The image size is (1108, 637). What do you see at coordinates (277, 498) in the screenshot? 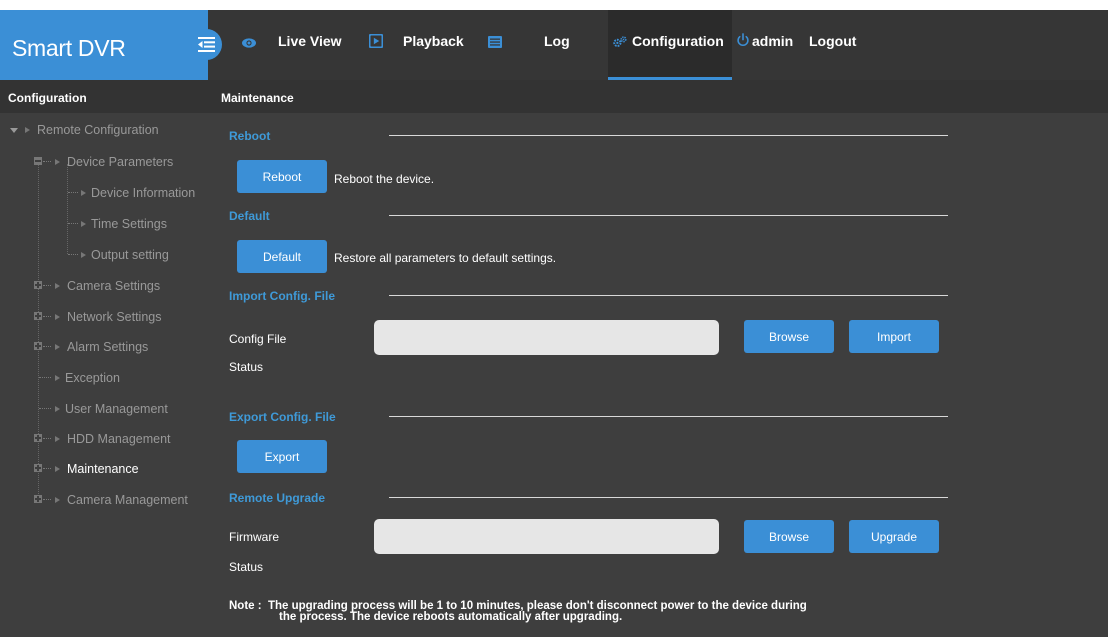
I see `section-title-upgrade: Remote Upgrade` at bounding box center [277, 498].